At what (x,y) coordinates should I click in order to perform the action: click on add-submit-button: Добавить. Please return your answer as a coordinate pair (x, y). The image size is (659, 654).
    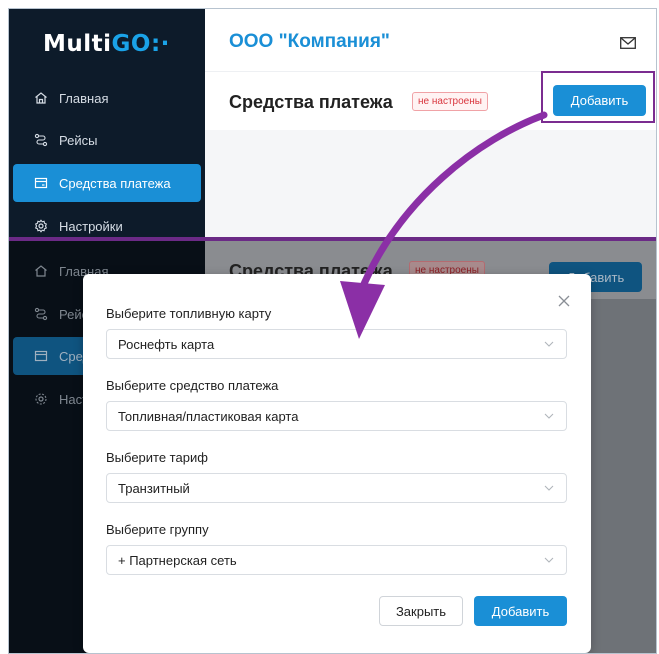
    Looking at the image, I should click on (520, 611).